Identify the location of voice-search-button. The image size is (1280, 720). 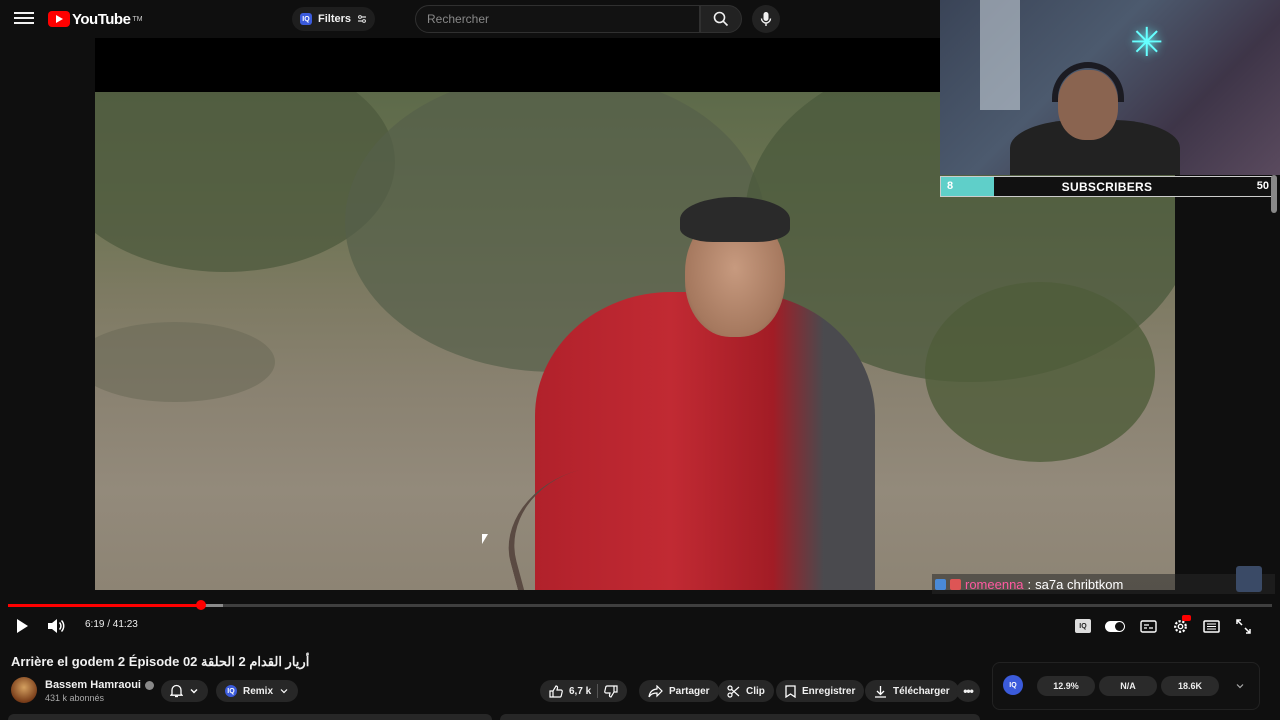
(766, 19).